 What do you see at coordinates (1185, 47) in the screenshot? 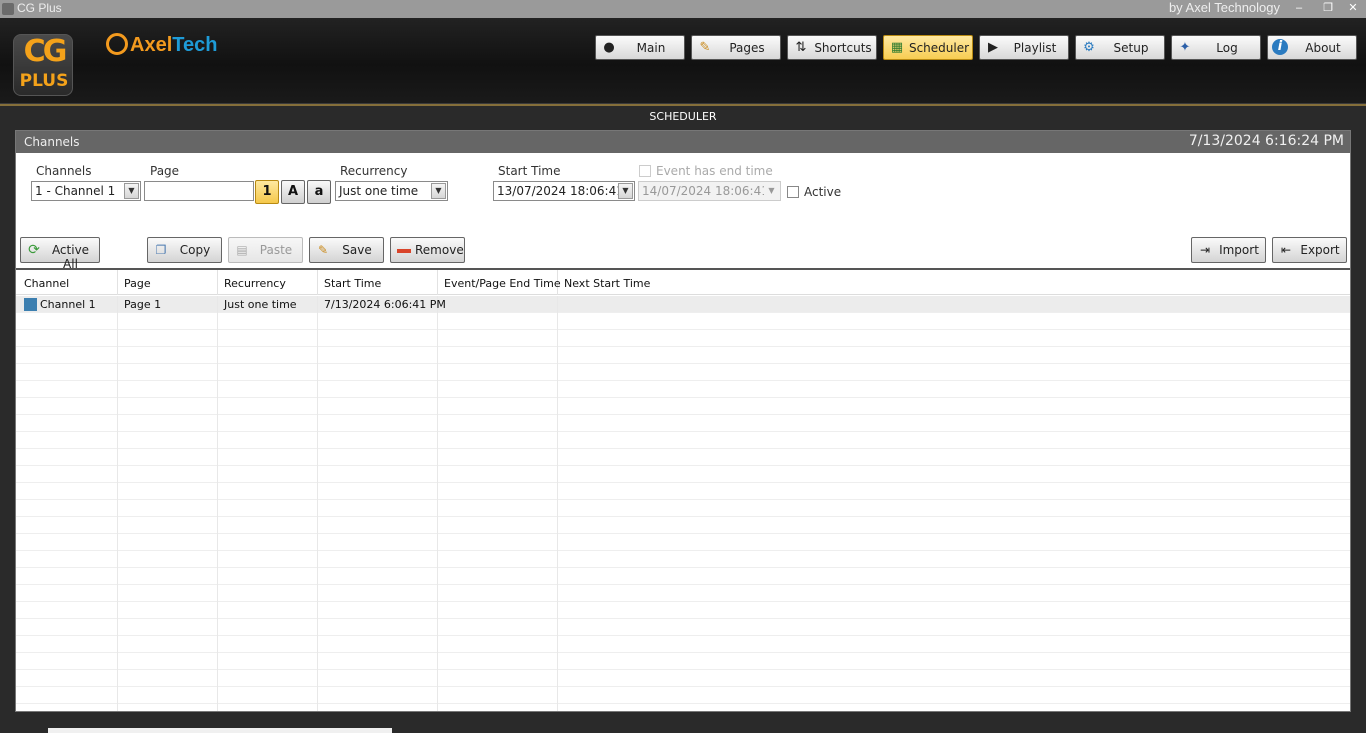
I see `satellite-icon: ✦` at bounding box center [1185, 47].